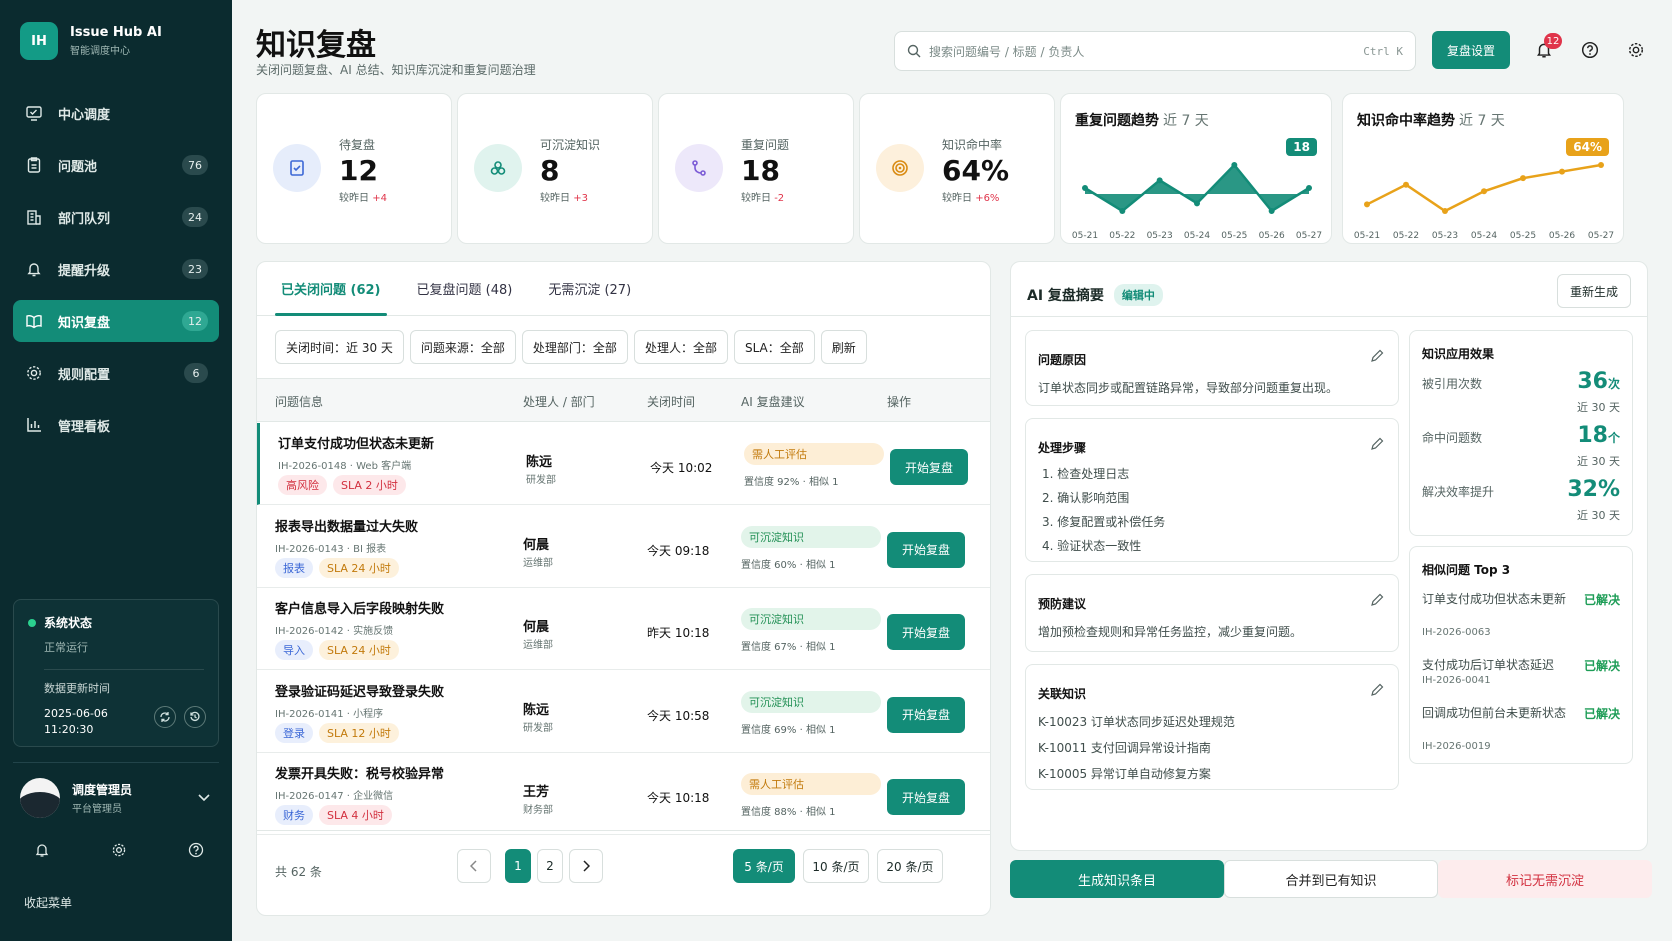 The height and width of the screenshot is (941, 1672). Describe the element at coordinates (116, 217) in the screenshot. I see `sidebar-item-2: 部门队列 24` at that location.